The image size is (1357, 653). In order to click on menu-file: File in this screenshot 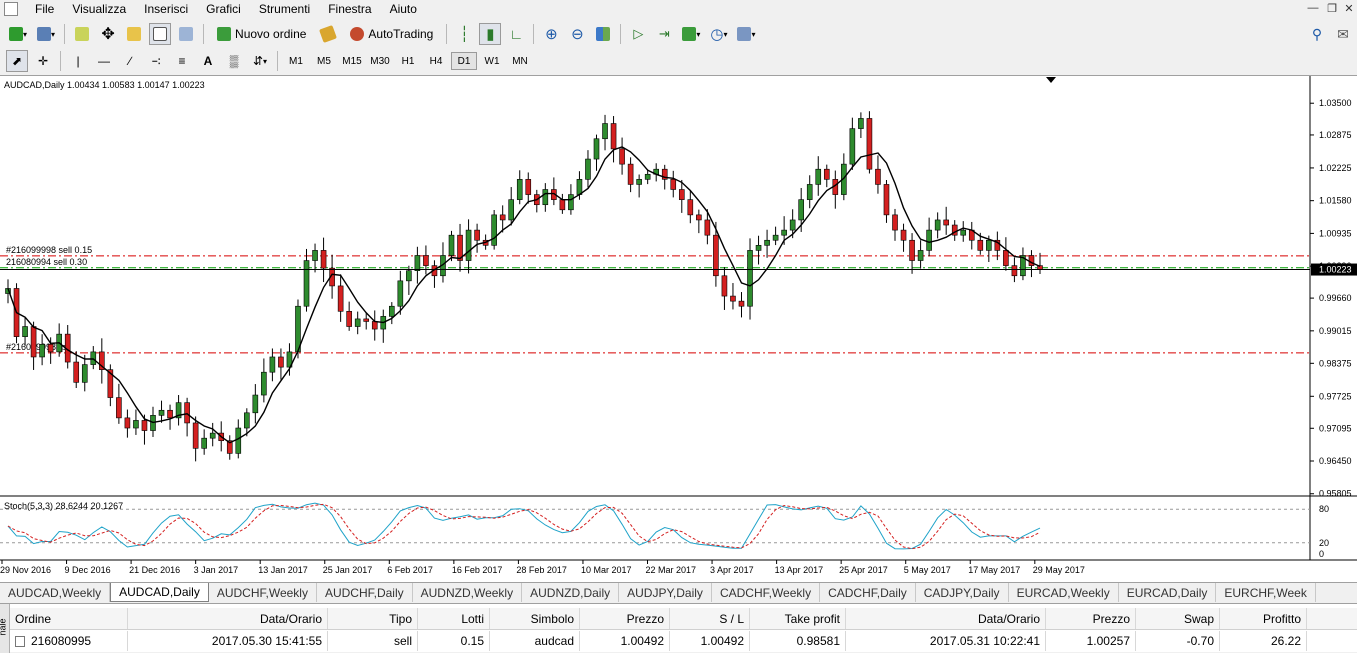, I will do `click(44, 9)`.